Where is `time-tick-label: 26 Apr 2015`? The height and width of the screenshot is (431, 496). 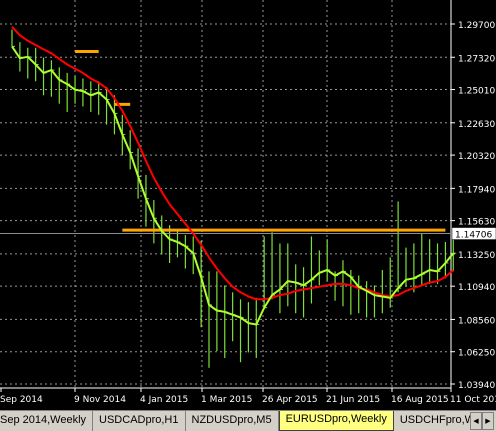 time-tick-label: 26 Apr 2015 is located at coordinates (290, 400).